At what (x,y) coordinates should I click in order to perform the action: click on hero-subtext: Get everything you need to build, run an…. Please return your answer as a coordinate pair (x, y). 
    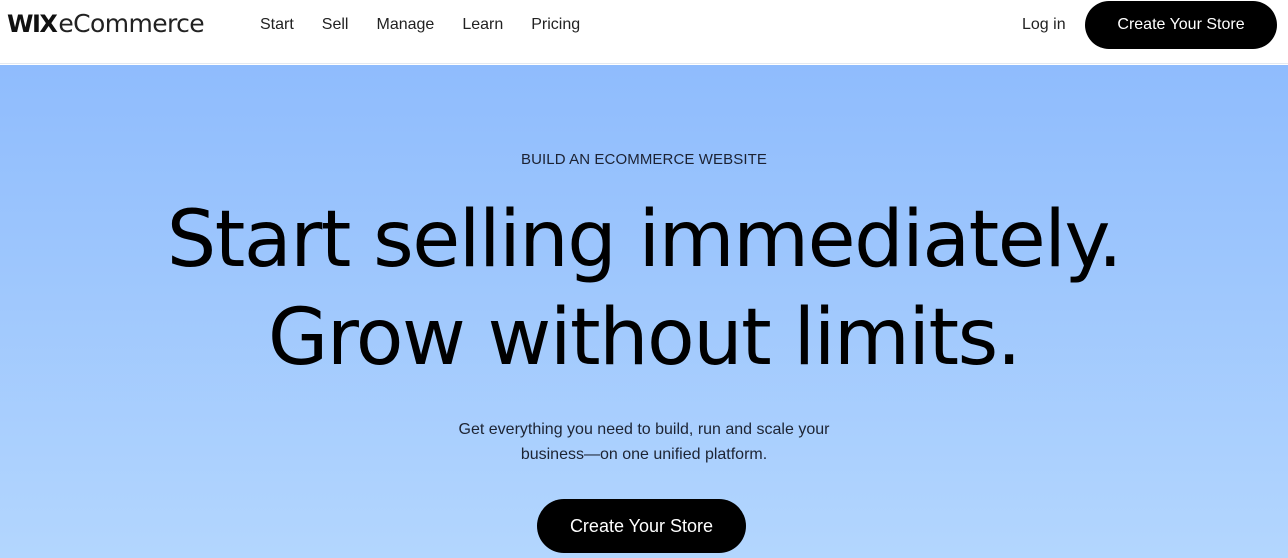
    Looking at the image, I should click on (644, 442).